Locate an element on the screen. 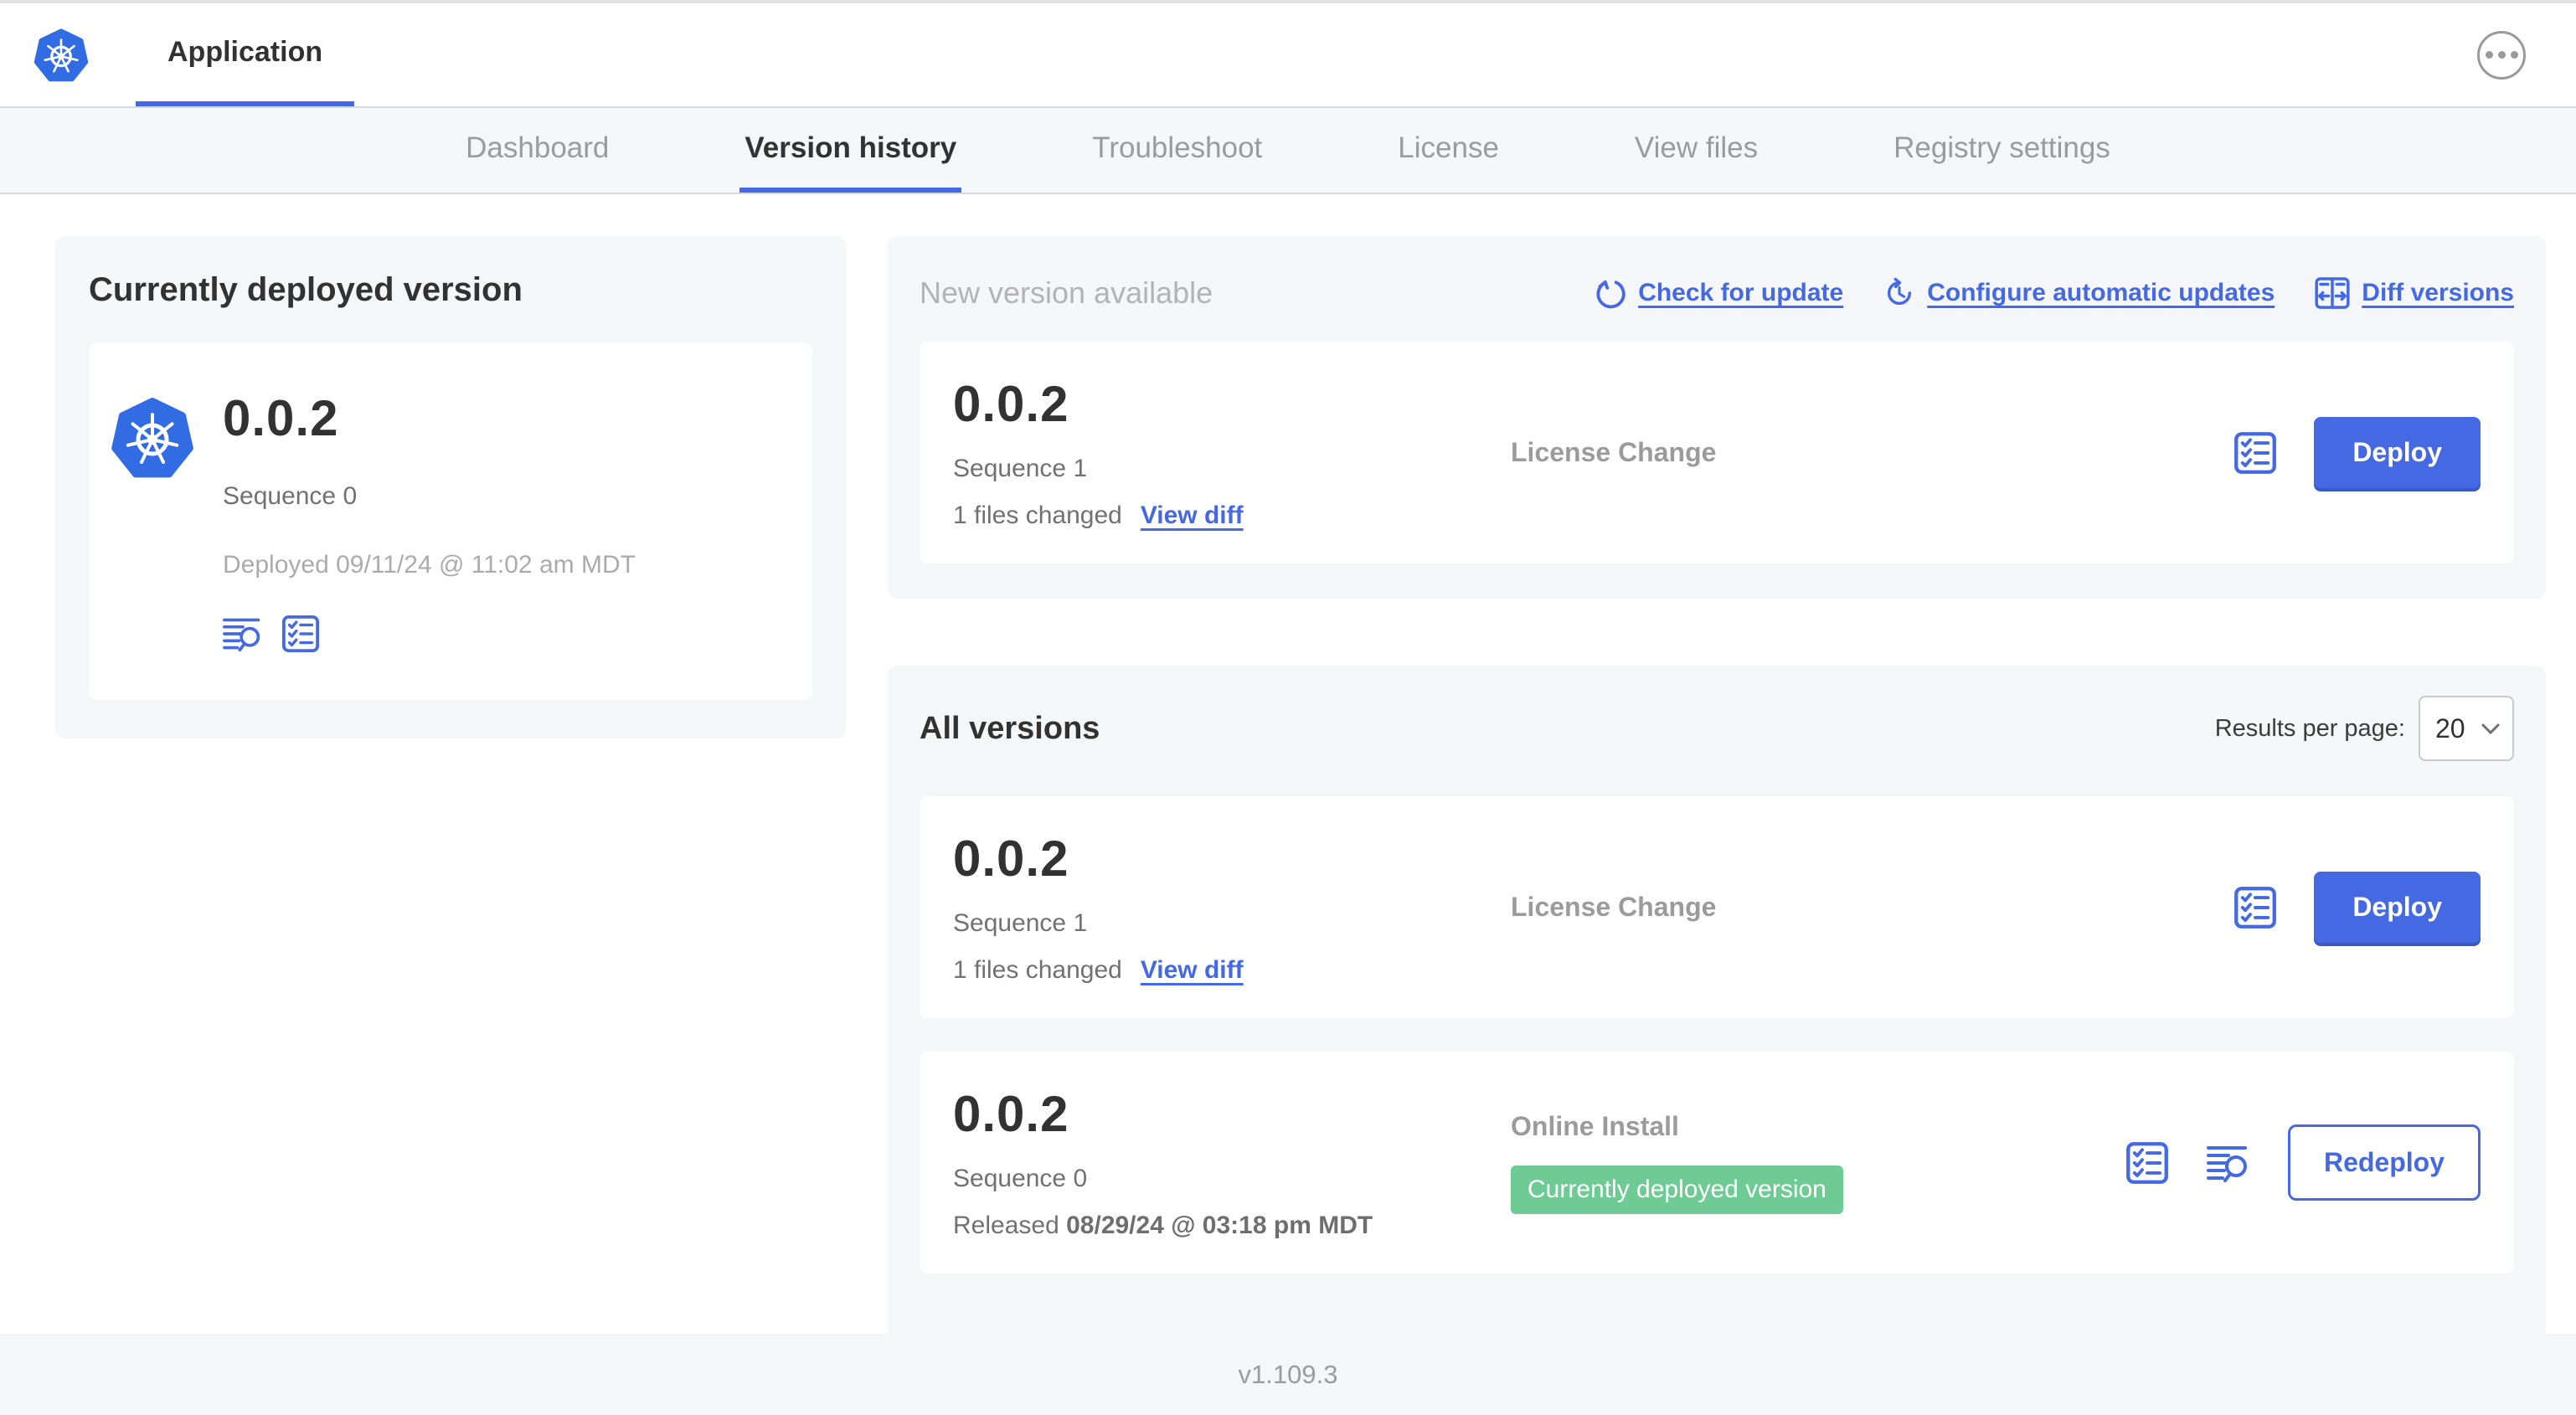 Image resolution: width=2576 pixels, height=1415 pixels. app-tab: Application is located at coordinates (245, 54).